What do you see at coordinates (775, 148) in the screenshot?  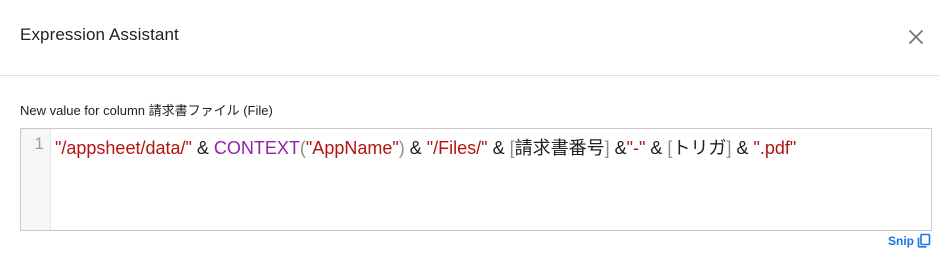 I see `code-token-str: ".pdf"` at bounding box center [775, 148].